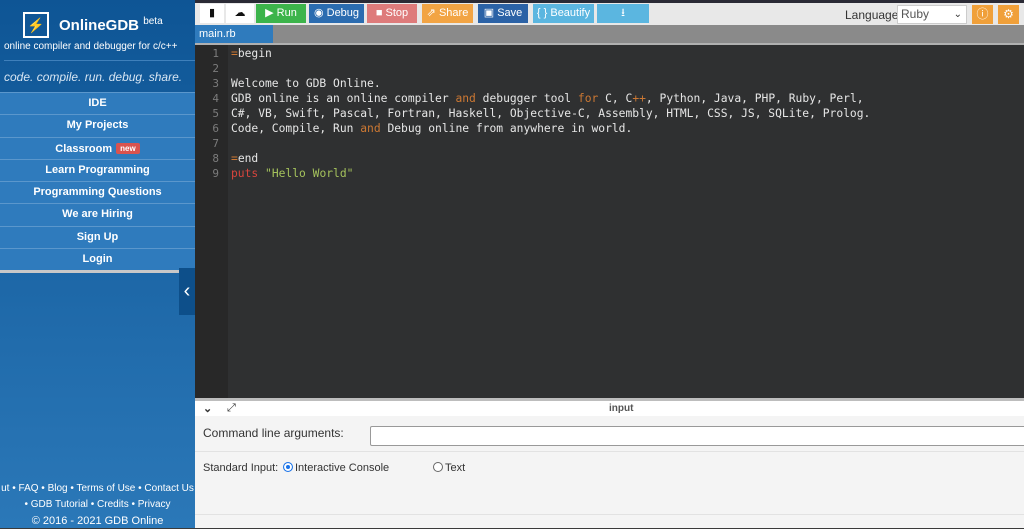  Describe the element at coordinates (97, 147) in the screenshot. I see `sidebar-item-classroom: Classroom new` at that location.